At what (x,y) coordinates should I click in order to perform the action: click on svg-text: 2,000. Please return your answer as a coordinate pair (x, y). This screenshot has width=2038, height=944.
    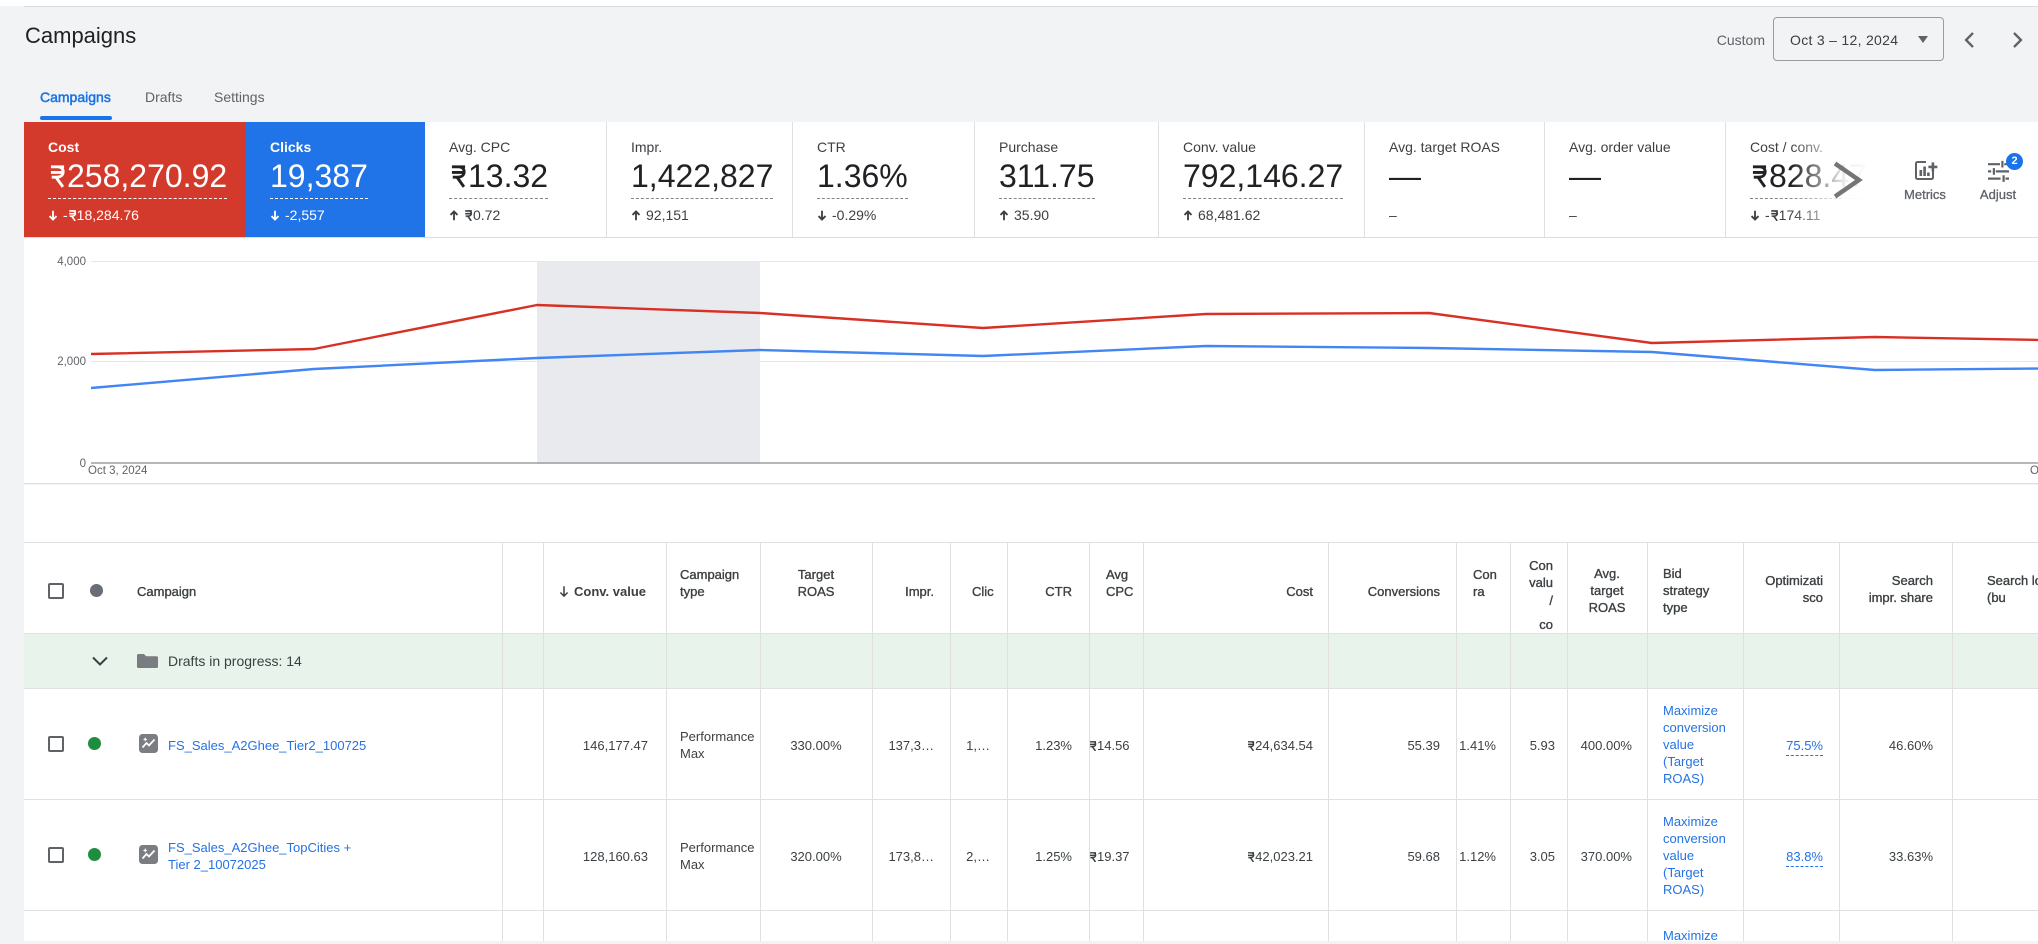
    Looking at the image, I should click on (71, 362).